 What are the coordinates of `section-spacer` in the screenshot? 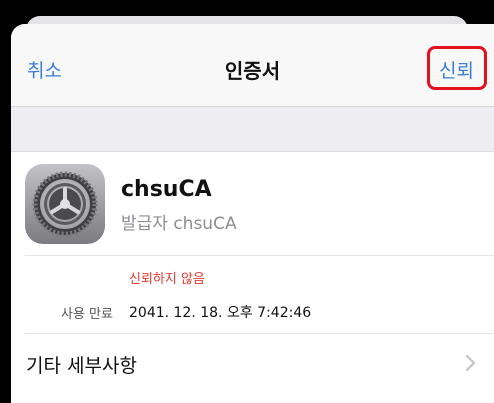 It's located at (252, 129).